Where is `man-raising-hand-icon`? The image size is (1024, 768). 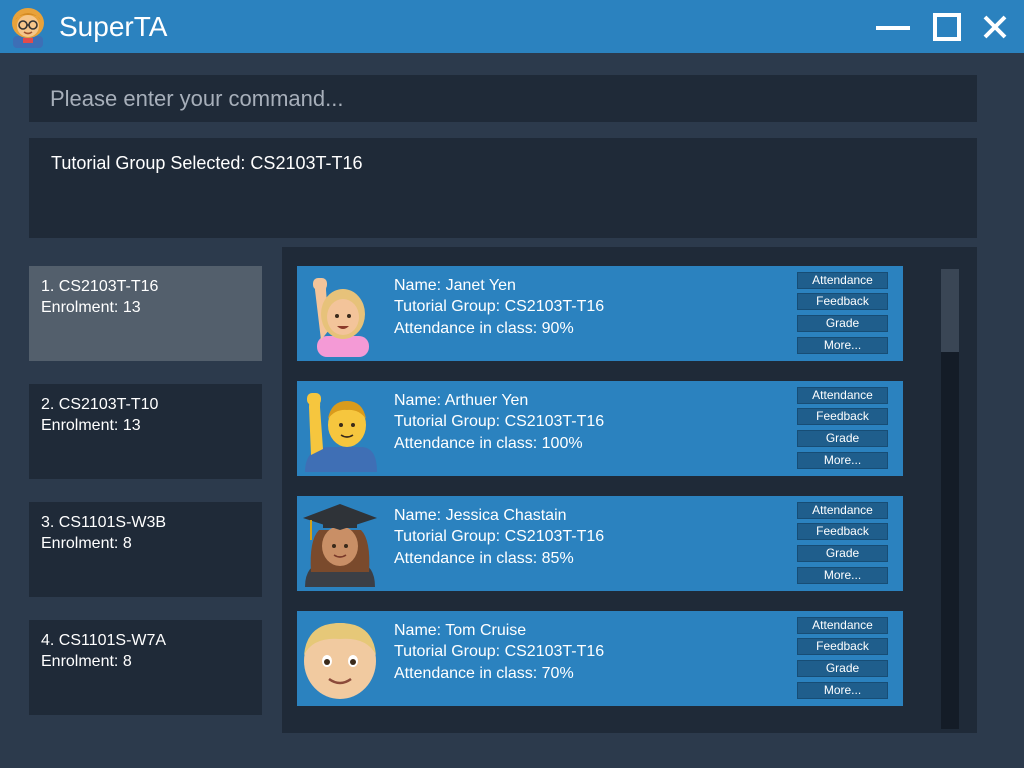
man-raising-hand-icon is located at coordinates (341, 432).